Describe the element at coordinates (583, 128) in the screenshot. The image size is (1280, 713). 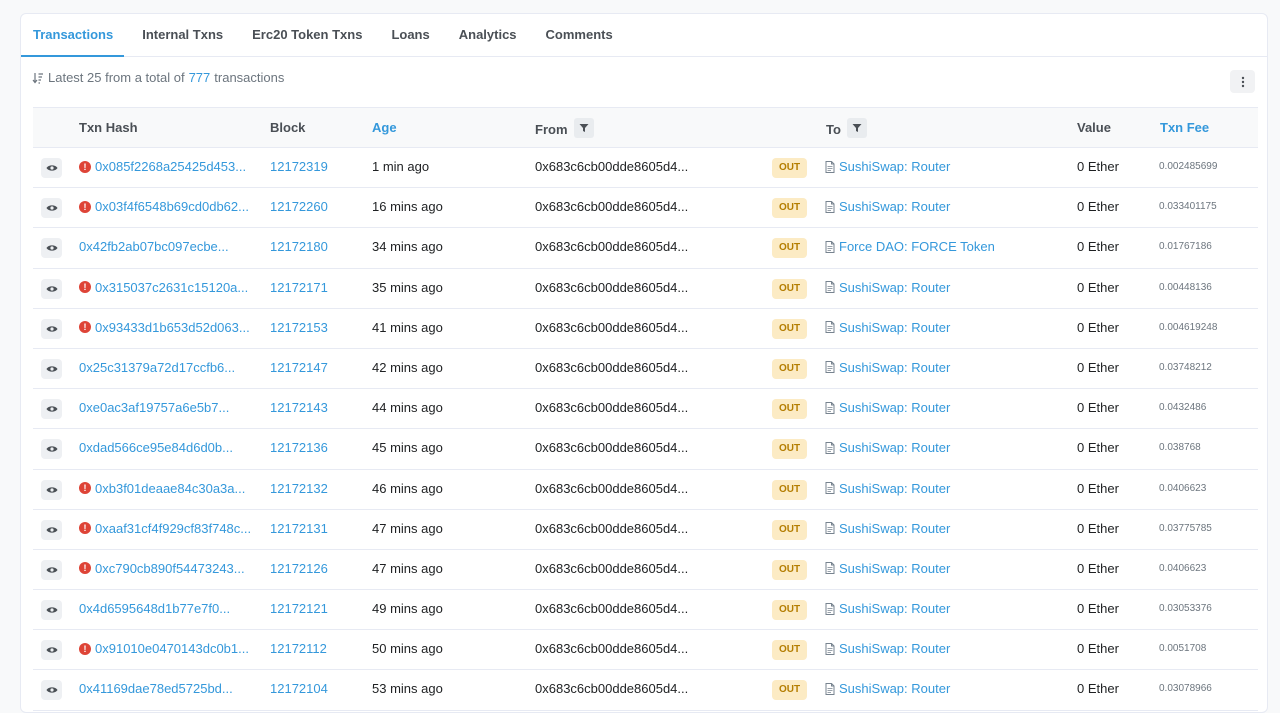
I see `from-filter-button` at that location.